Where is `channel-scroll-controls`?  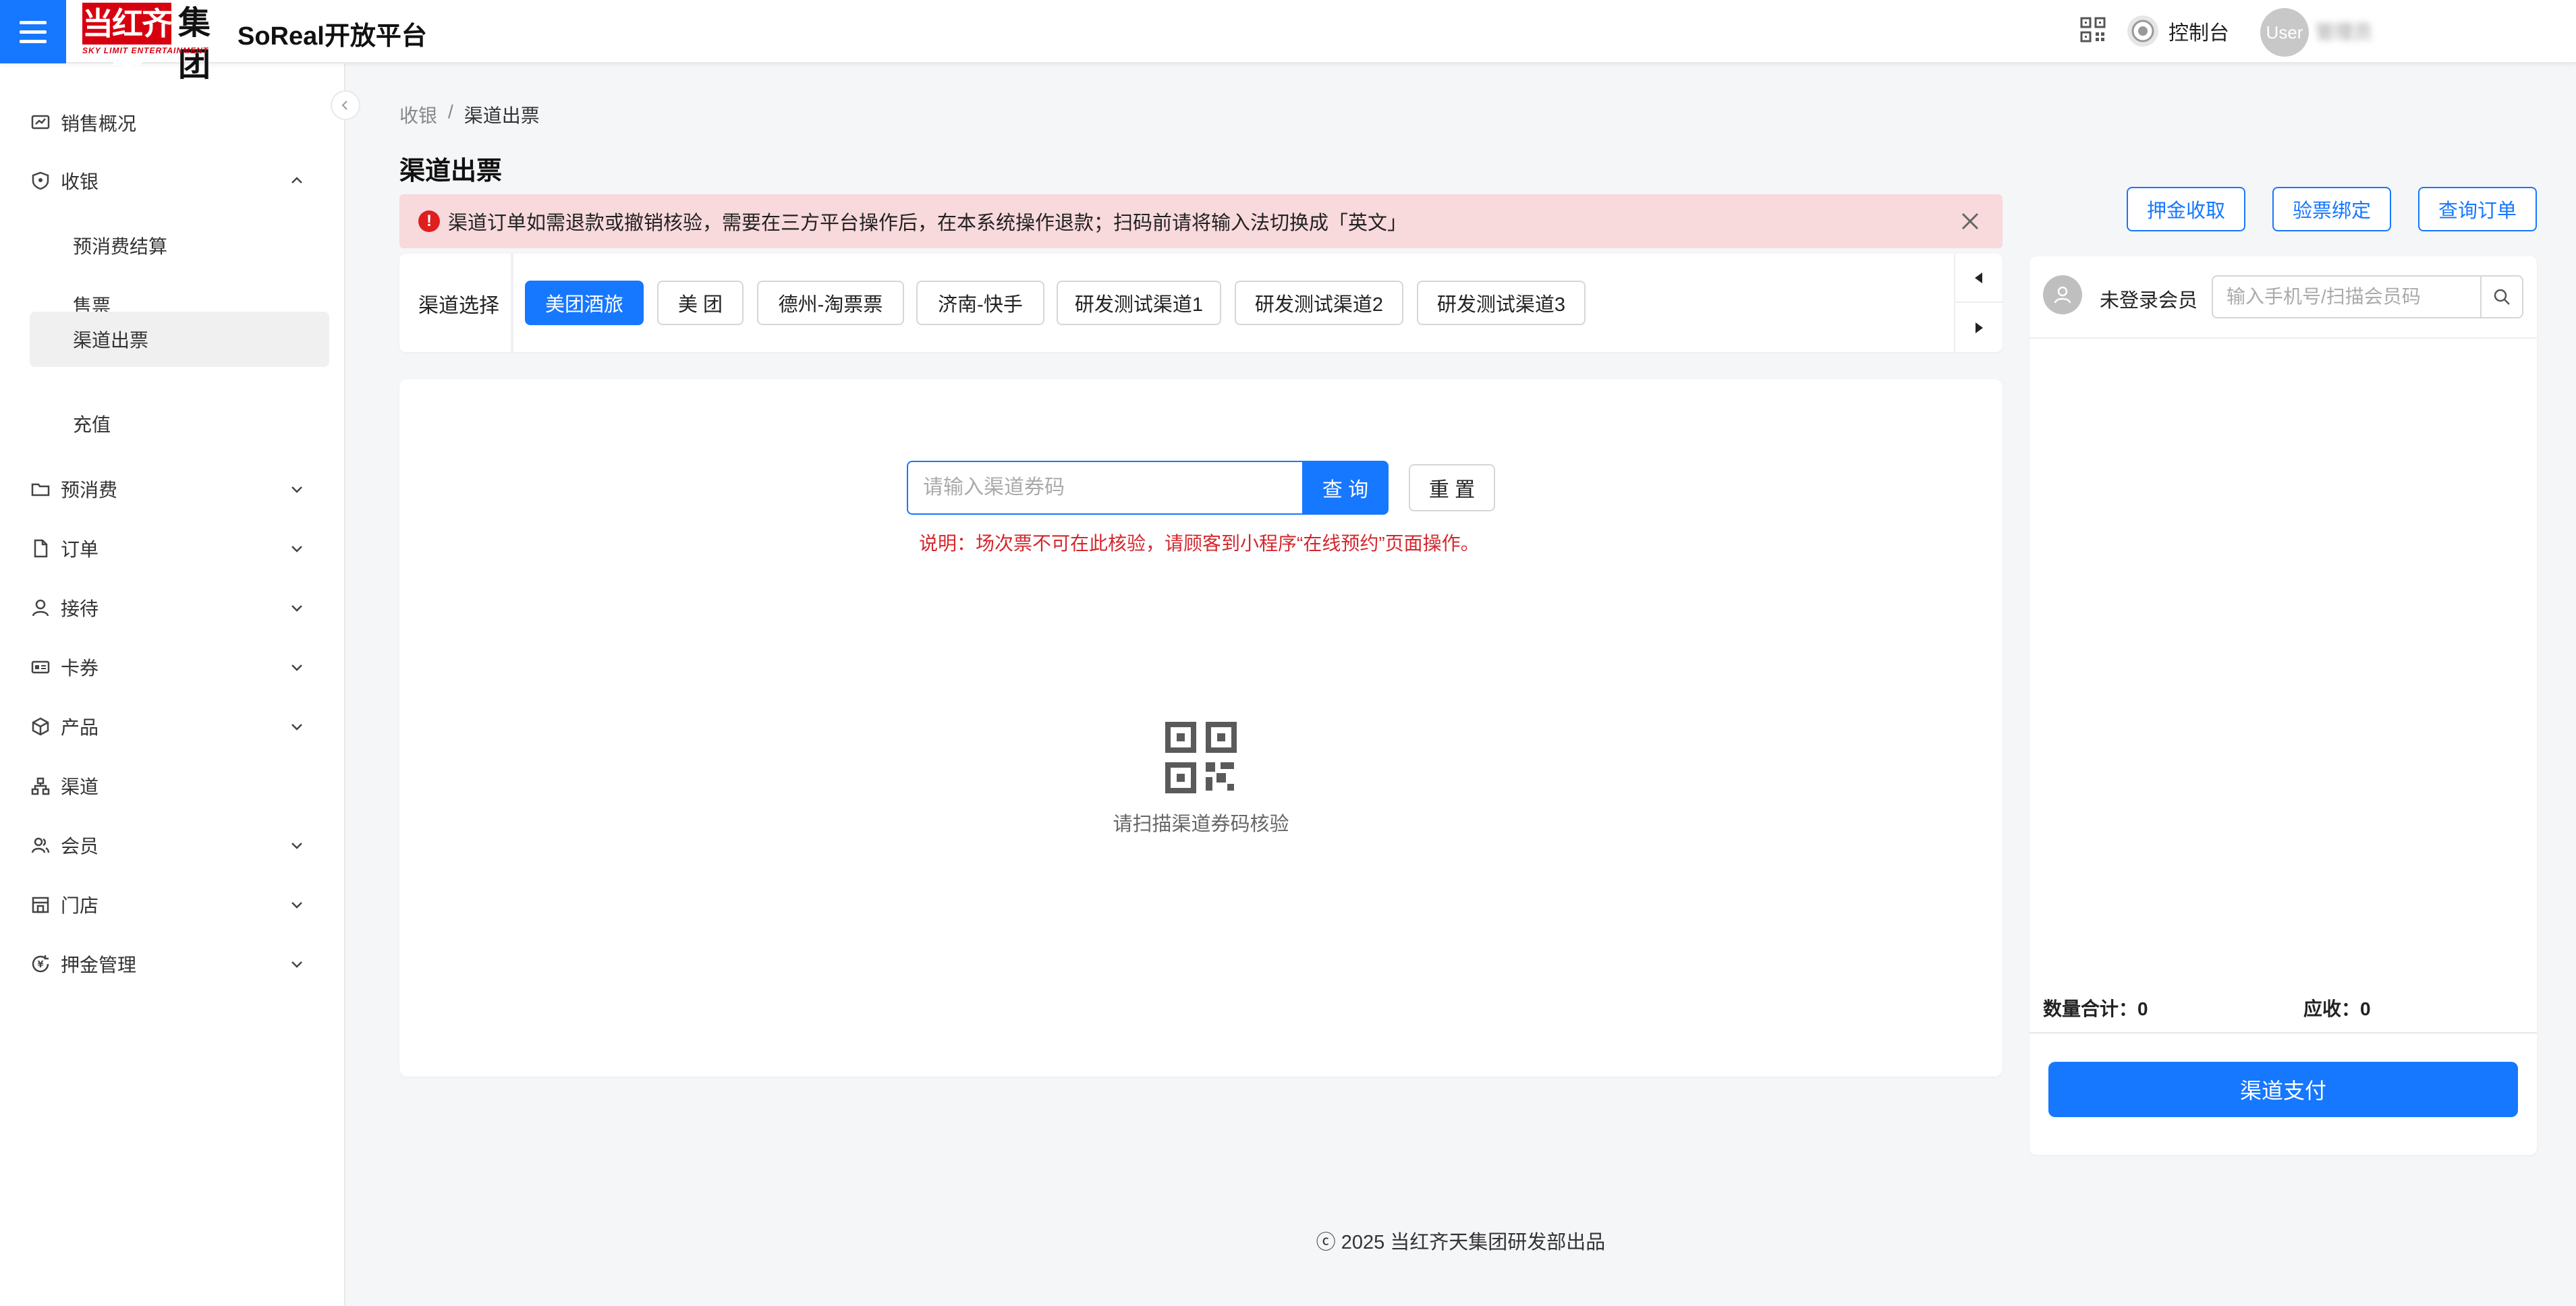
channel-scroll-controls is located at coordinates (1978, 303).